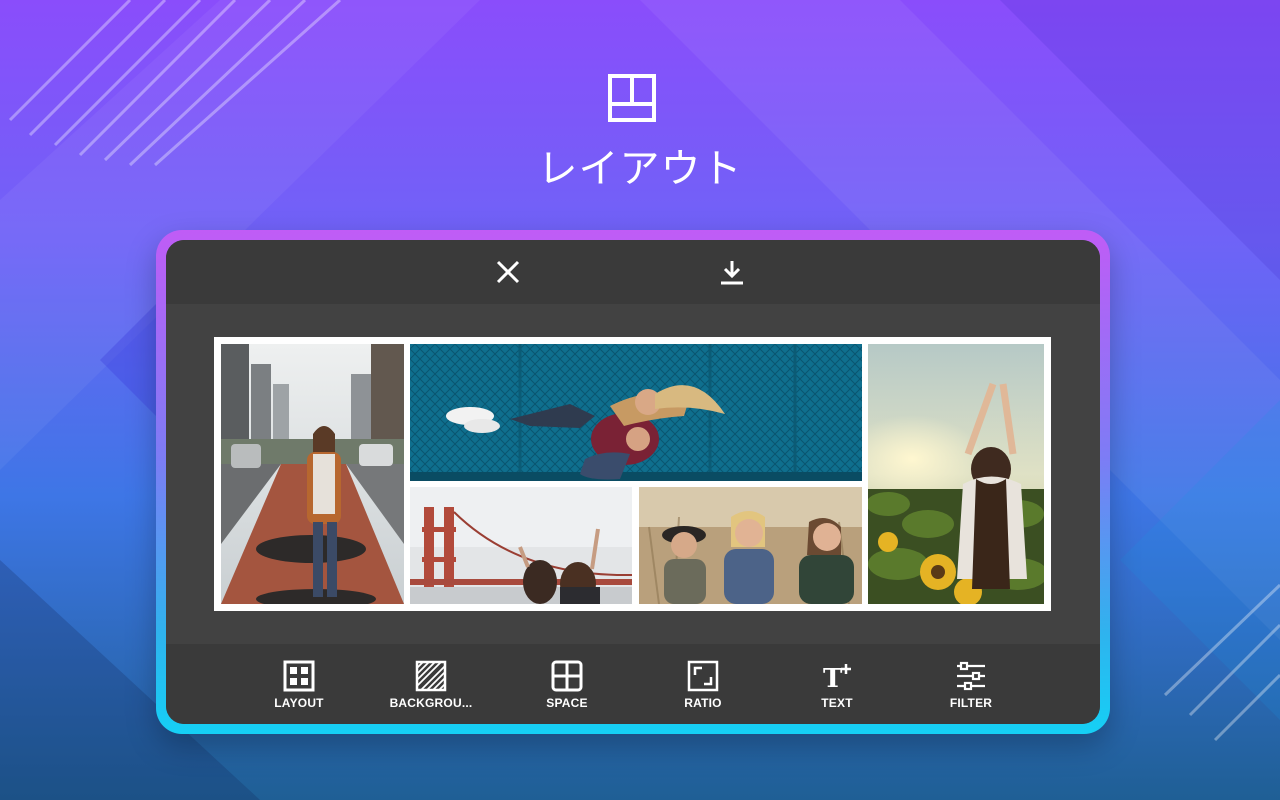 The image size is (1280, 800). Describe the element at coordinates (632, 98) in the screenshot. I see `layout-panels-icon` at that location.